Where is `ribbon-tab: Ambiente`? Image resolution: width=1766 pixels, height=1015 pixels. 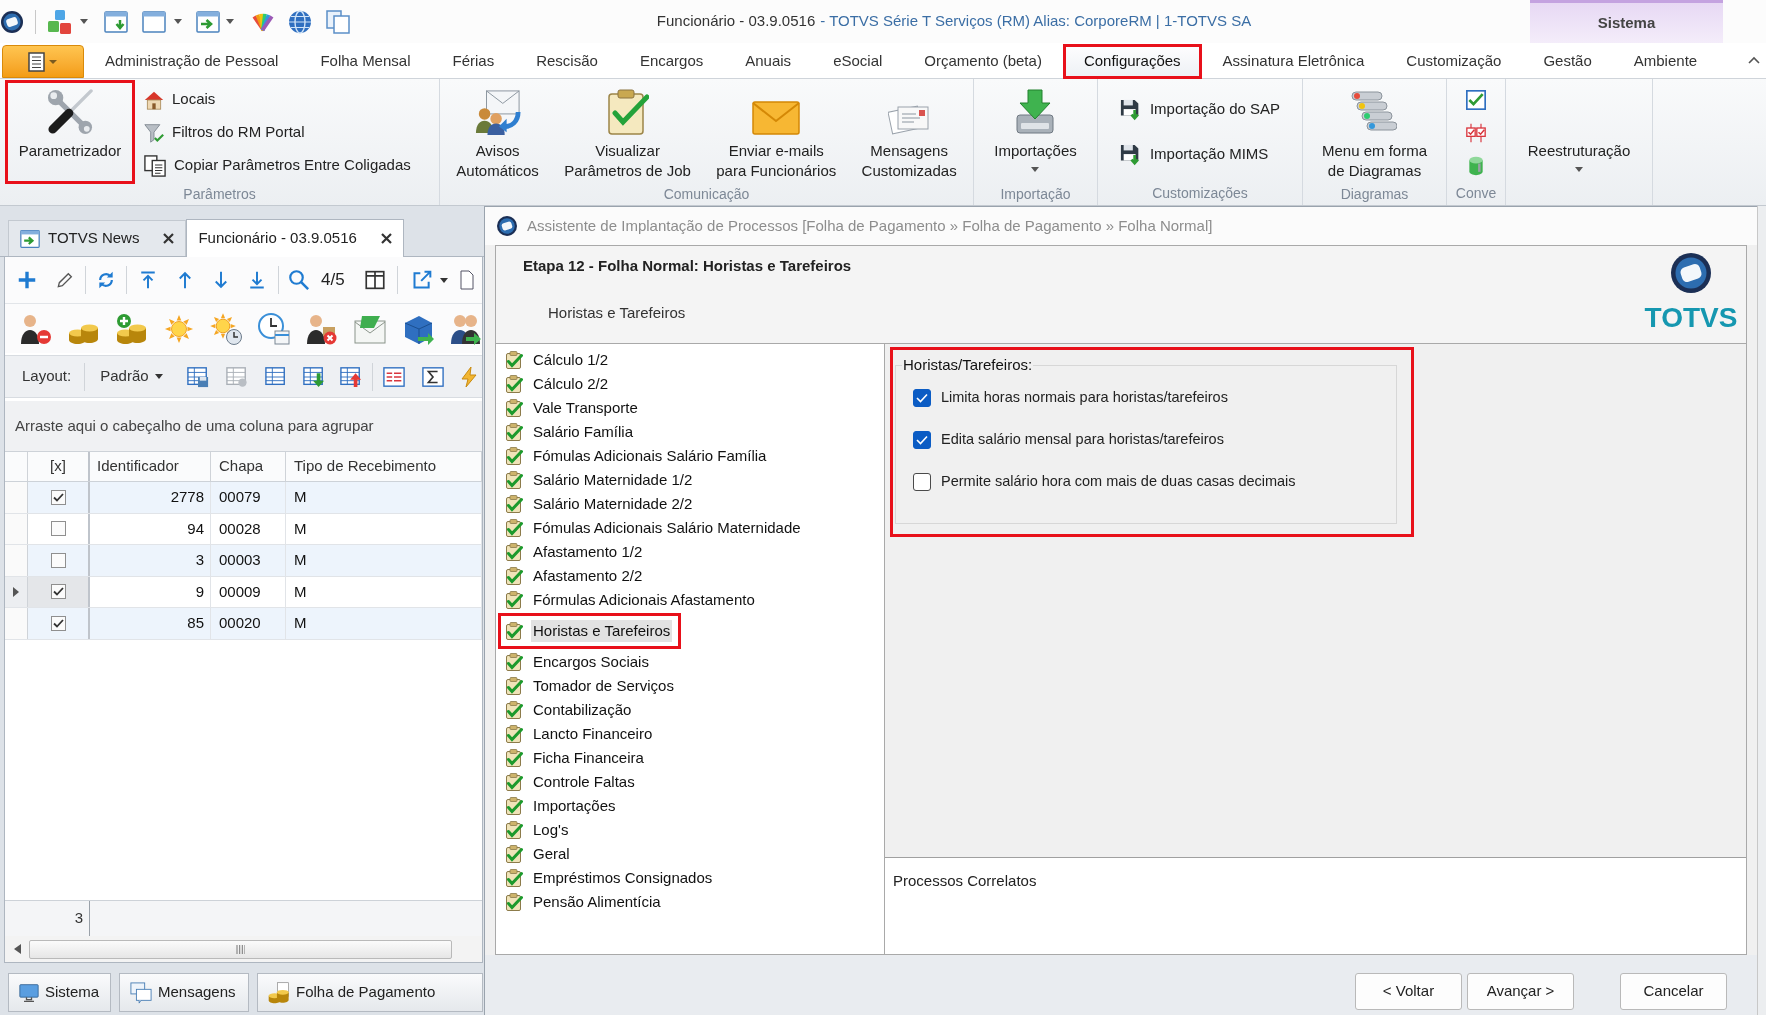 ribbon-tab: Ambiente is located at coordinates (1665, 61).